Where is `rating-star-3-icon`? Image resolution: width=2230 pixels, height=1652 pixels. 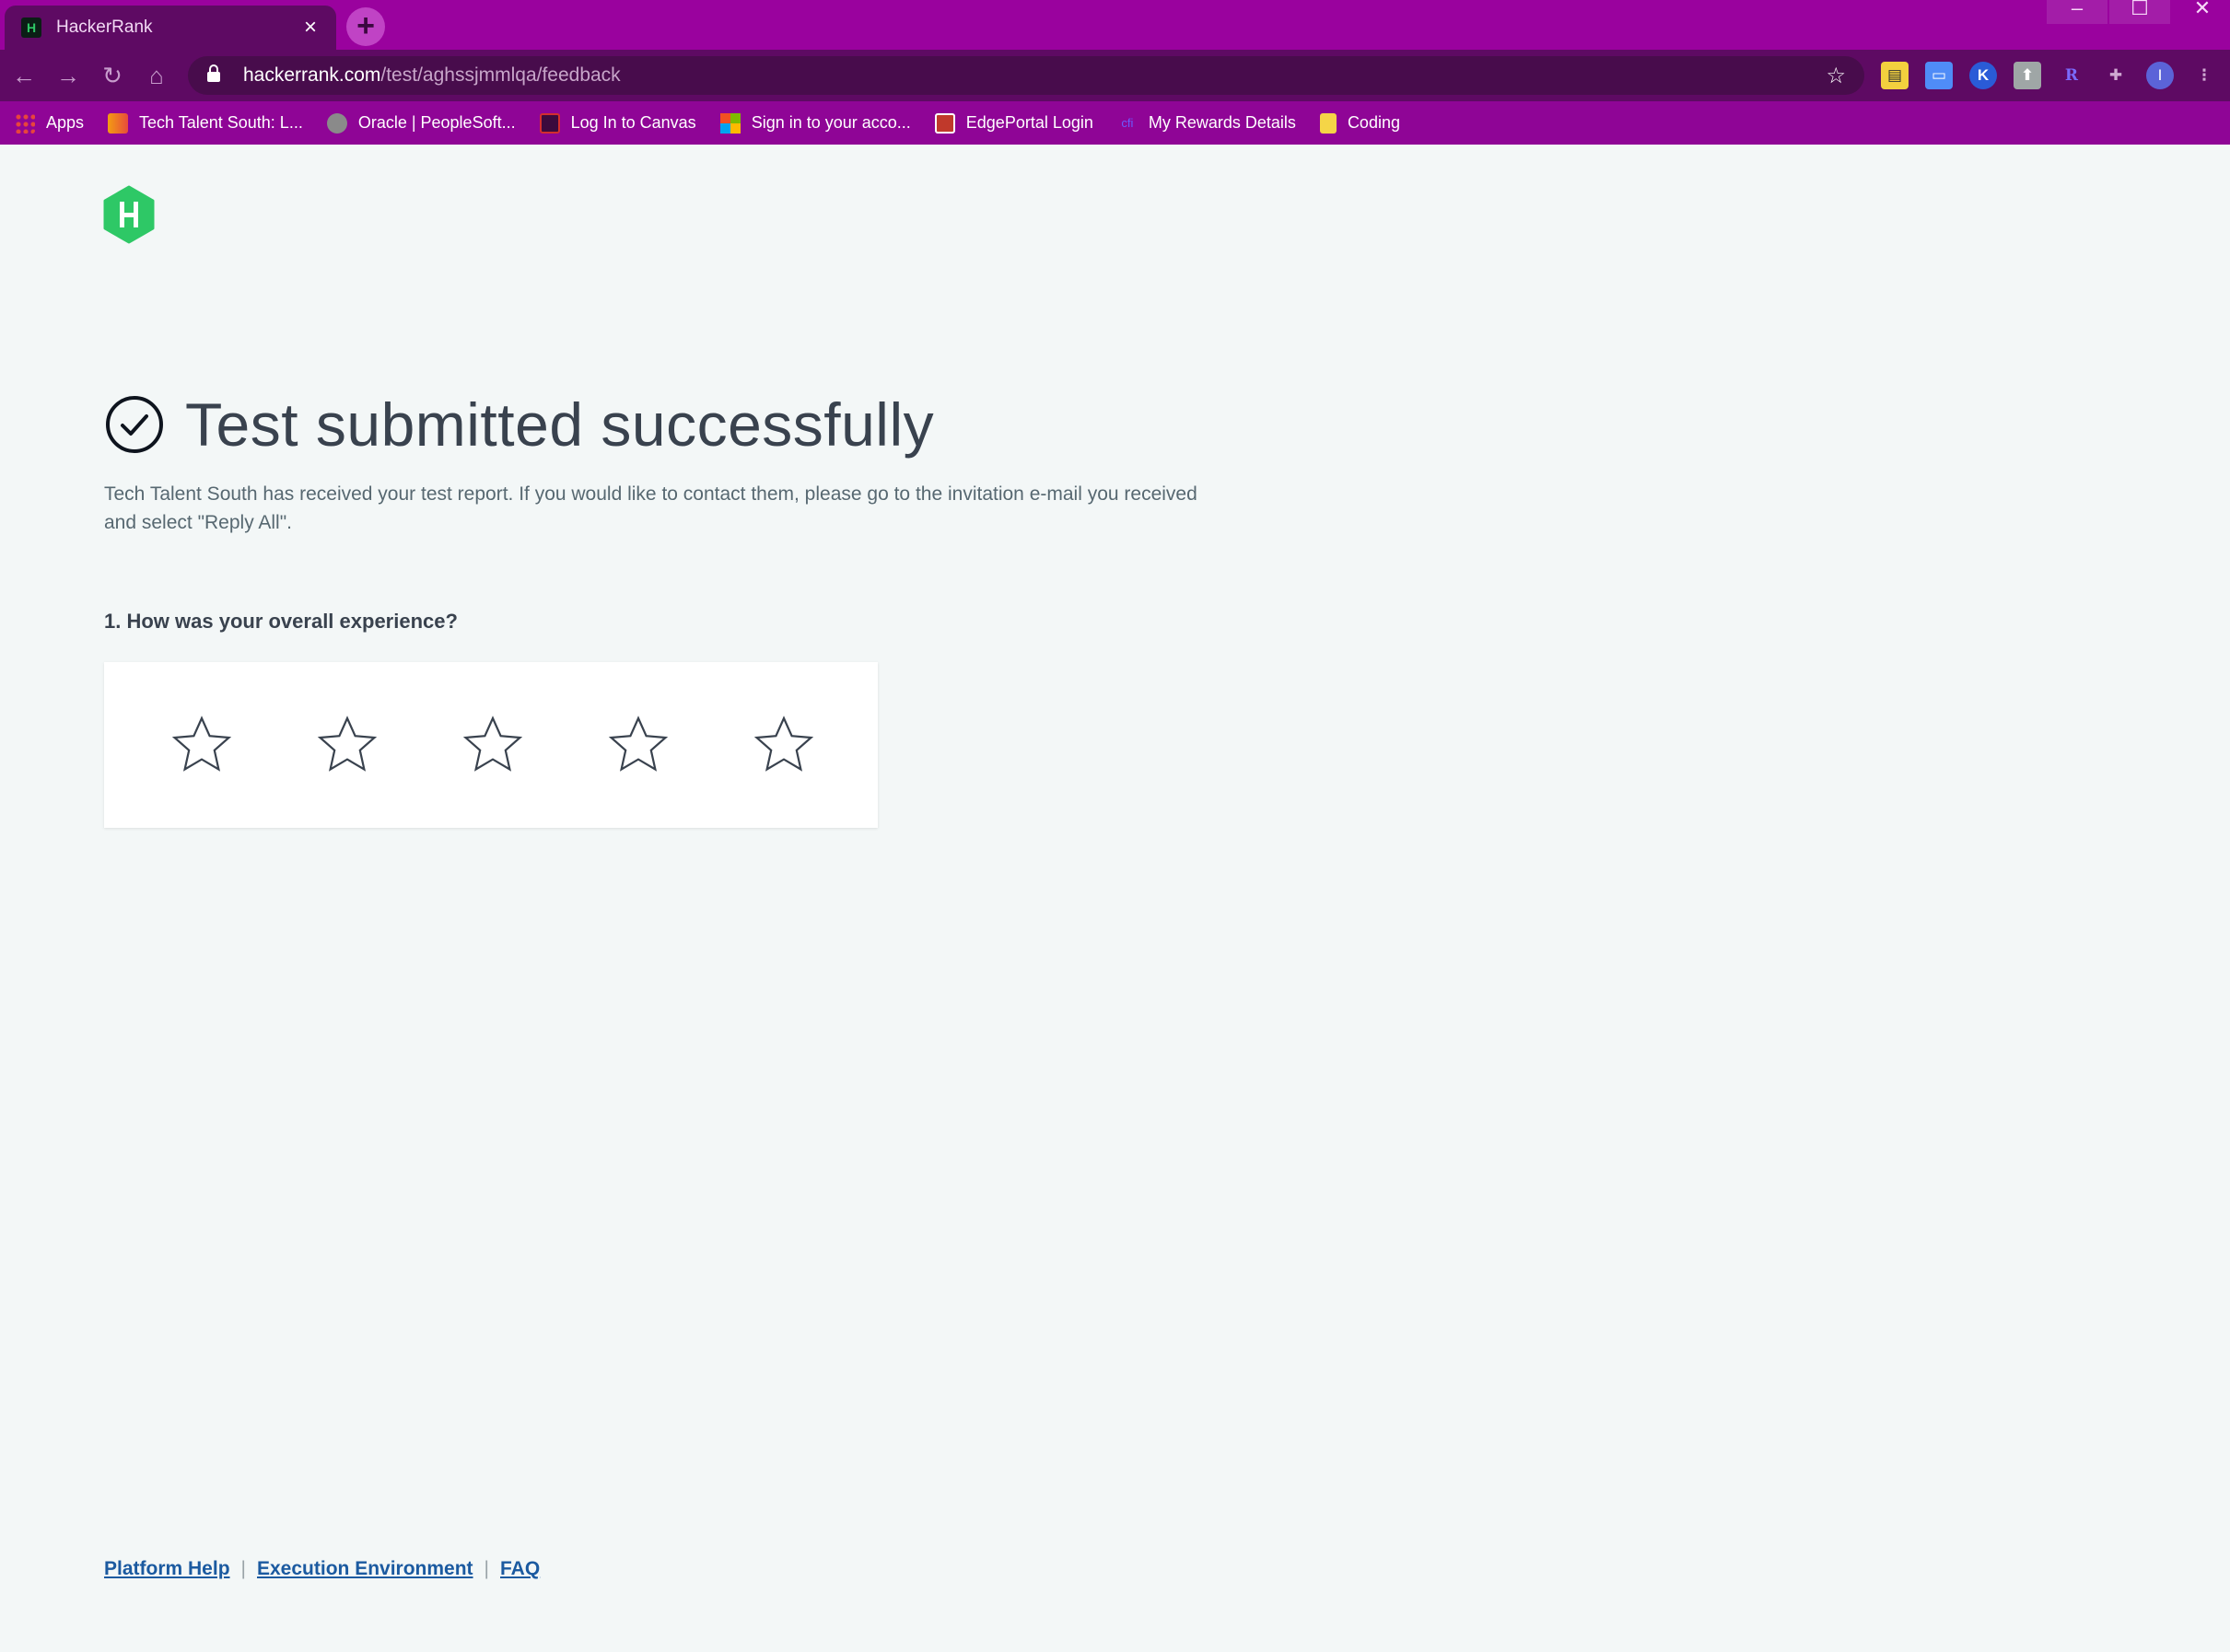
rating-star-3-icon is located at coordinates (493, 745).